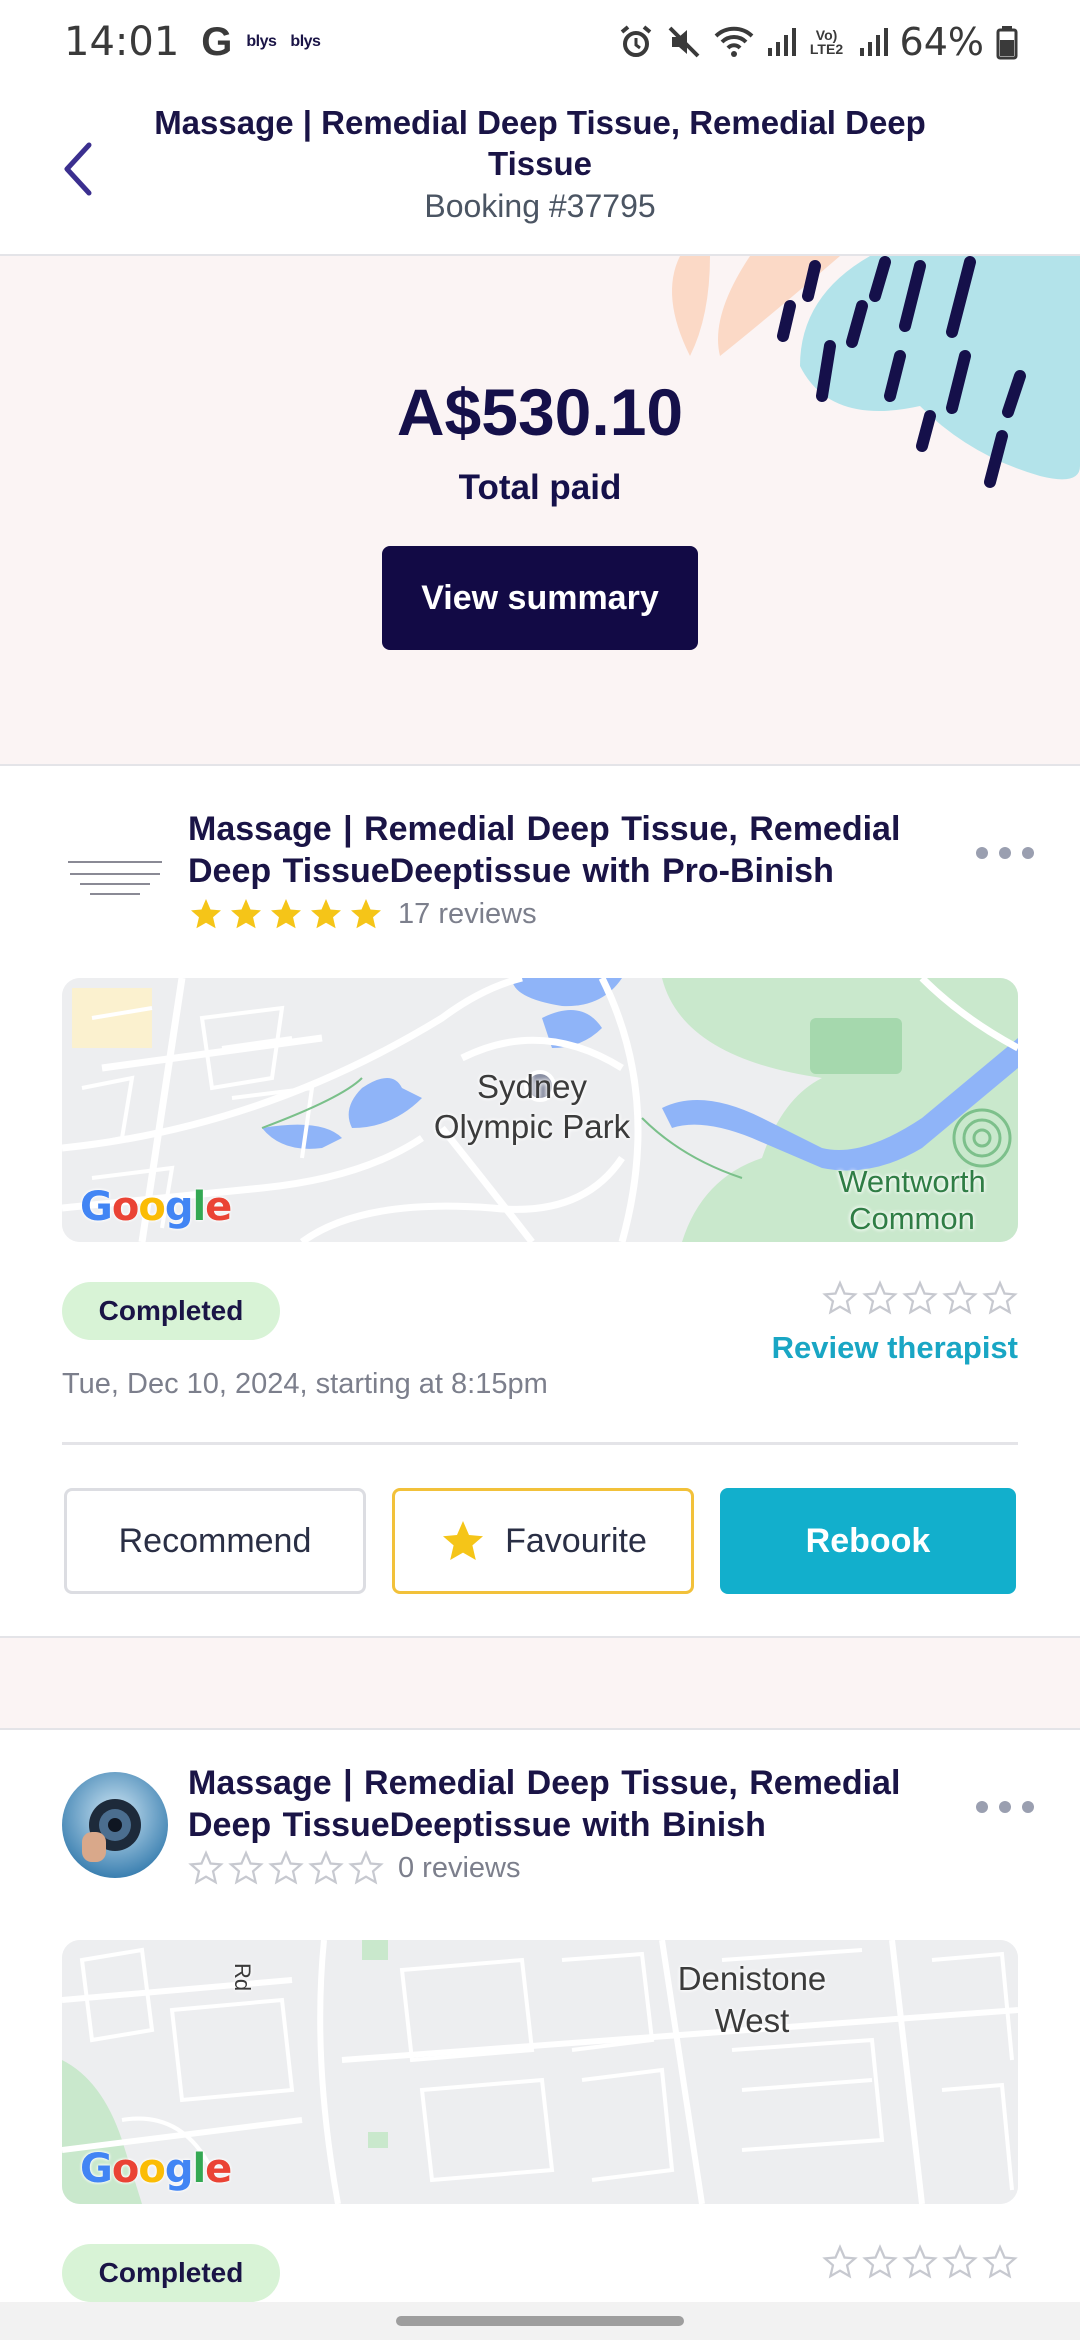  Describe the element at coordinates (532, 1126) in the screenshot. I see `map-label: Olympic Park` at that location.